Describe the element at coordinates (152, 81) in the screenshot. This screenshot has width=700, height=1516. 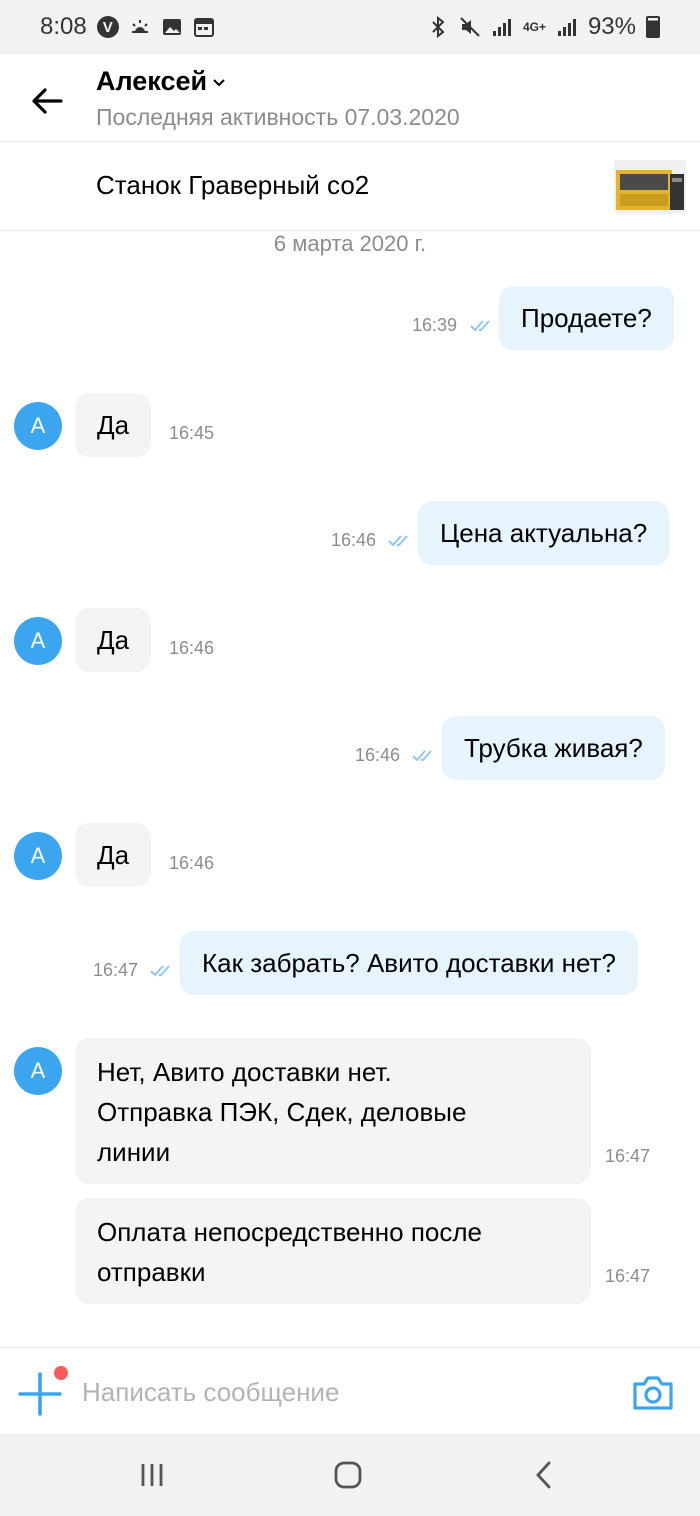
I see `contact-name: Алексей` at that location.